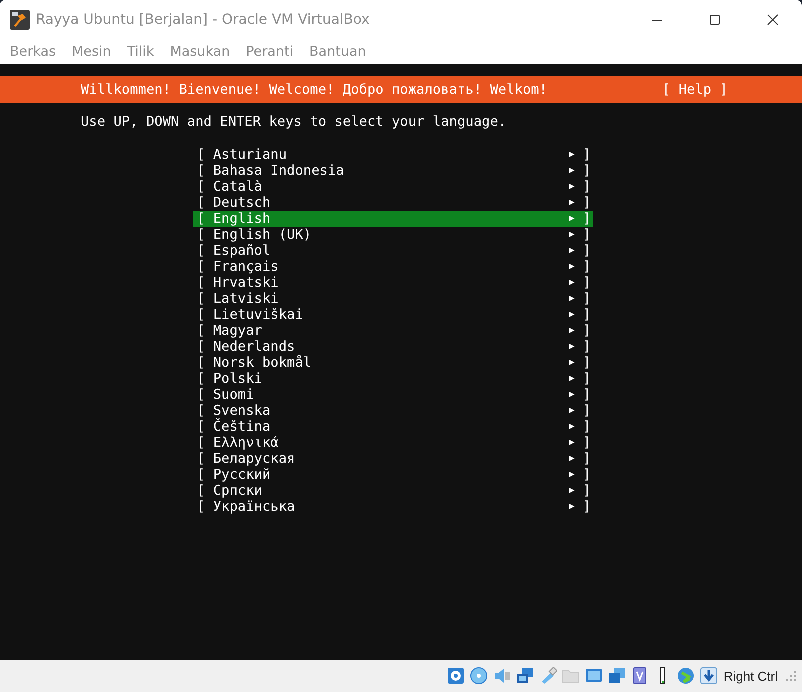 This screenshot has height=692, width=802. Describe the element at coordinates (393, 507) in the screenshot. I see `language-option: [ Українська ▶ ]` at that location.